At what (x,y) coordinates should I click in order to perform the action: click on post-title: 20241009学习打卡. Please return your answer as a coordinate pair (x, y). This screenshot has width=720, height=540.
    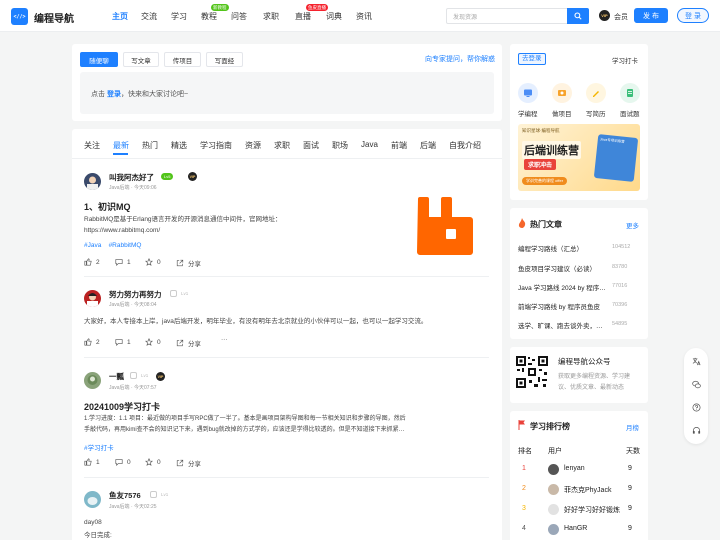
    Looking at the image, I should click on (122, 406).